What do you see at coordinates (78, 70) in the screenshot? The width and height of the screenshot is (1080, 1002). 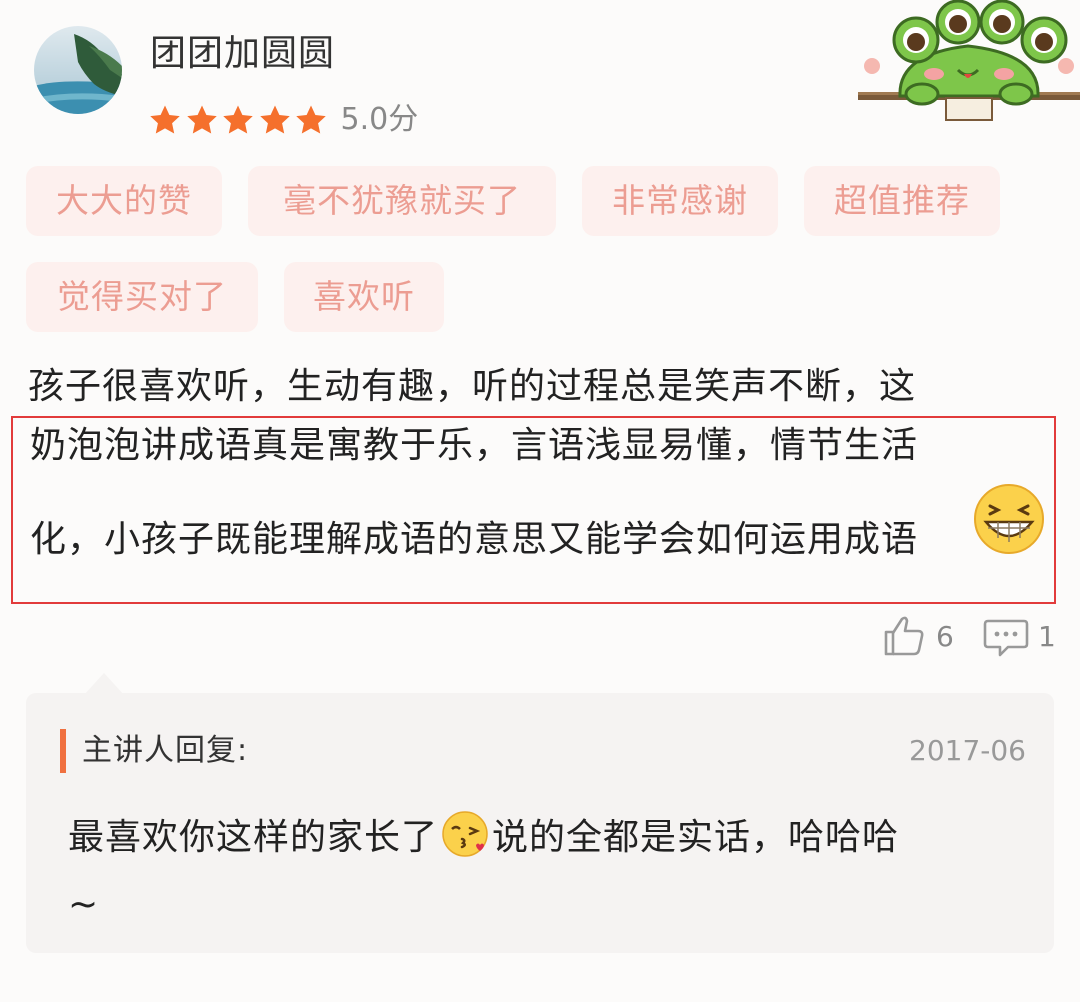 I see `avatar` at bounding box center [78, 70].